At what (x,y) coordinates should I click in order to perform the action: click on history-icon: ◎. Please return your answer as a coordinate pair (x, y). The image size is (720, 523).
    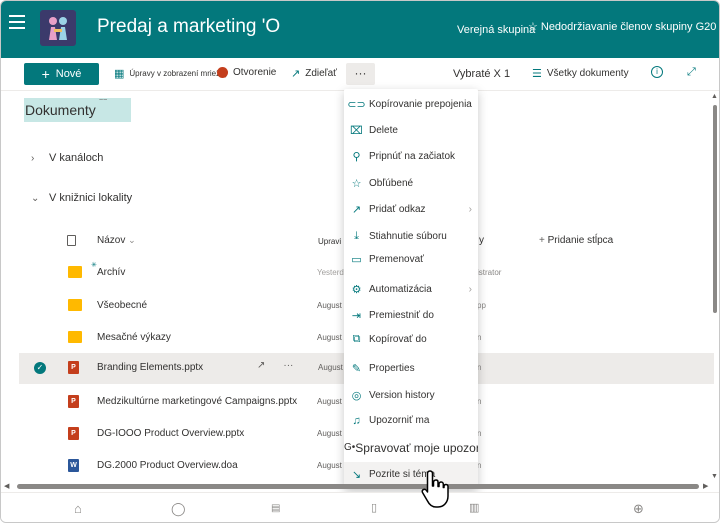
    Looking at the image, I should click on (356, 396).